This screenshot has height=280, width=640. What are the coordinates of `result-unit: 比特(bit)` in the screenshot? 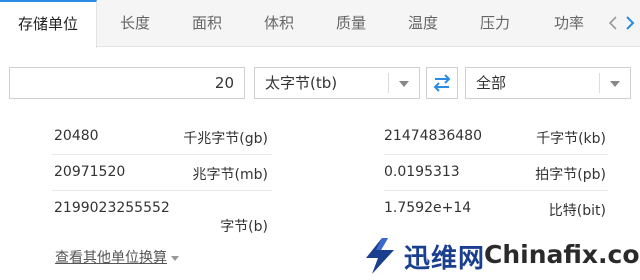 It's located at (577, 211).